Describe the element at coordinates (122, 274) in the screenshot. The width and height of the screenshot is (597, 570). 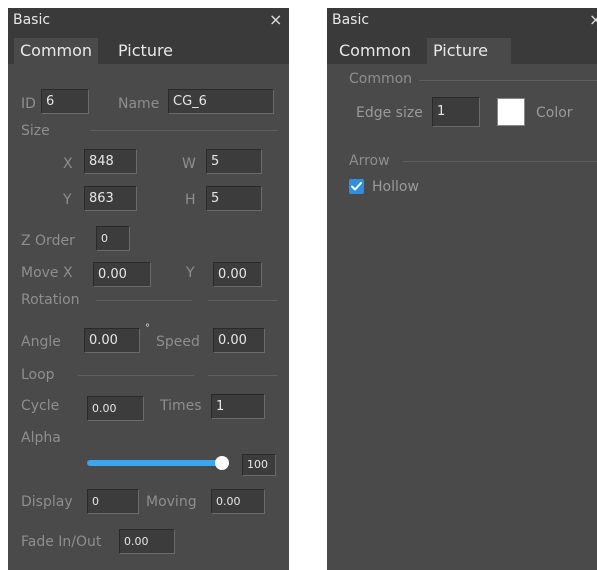
I see `move-x-field: 0.00` at that location.